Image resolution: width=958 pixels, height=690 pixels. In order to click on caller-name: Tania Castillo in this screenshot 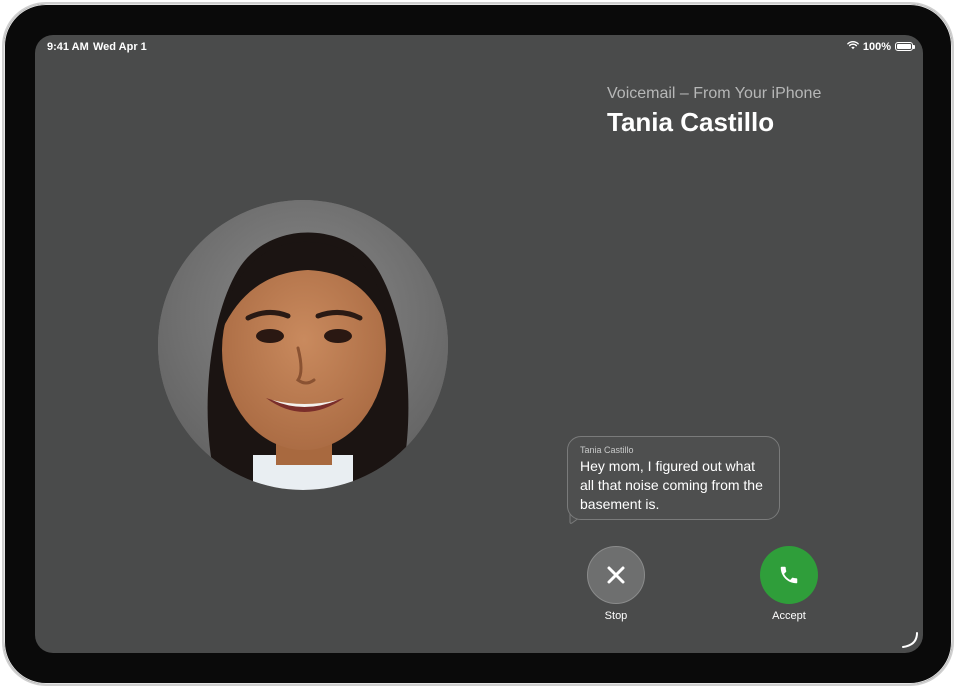, I will do `click(691, 122)`.